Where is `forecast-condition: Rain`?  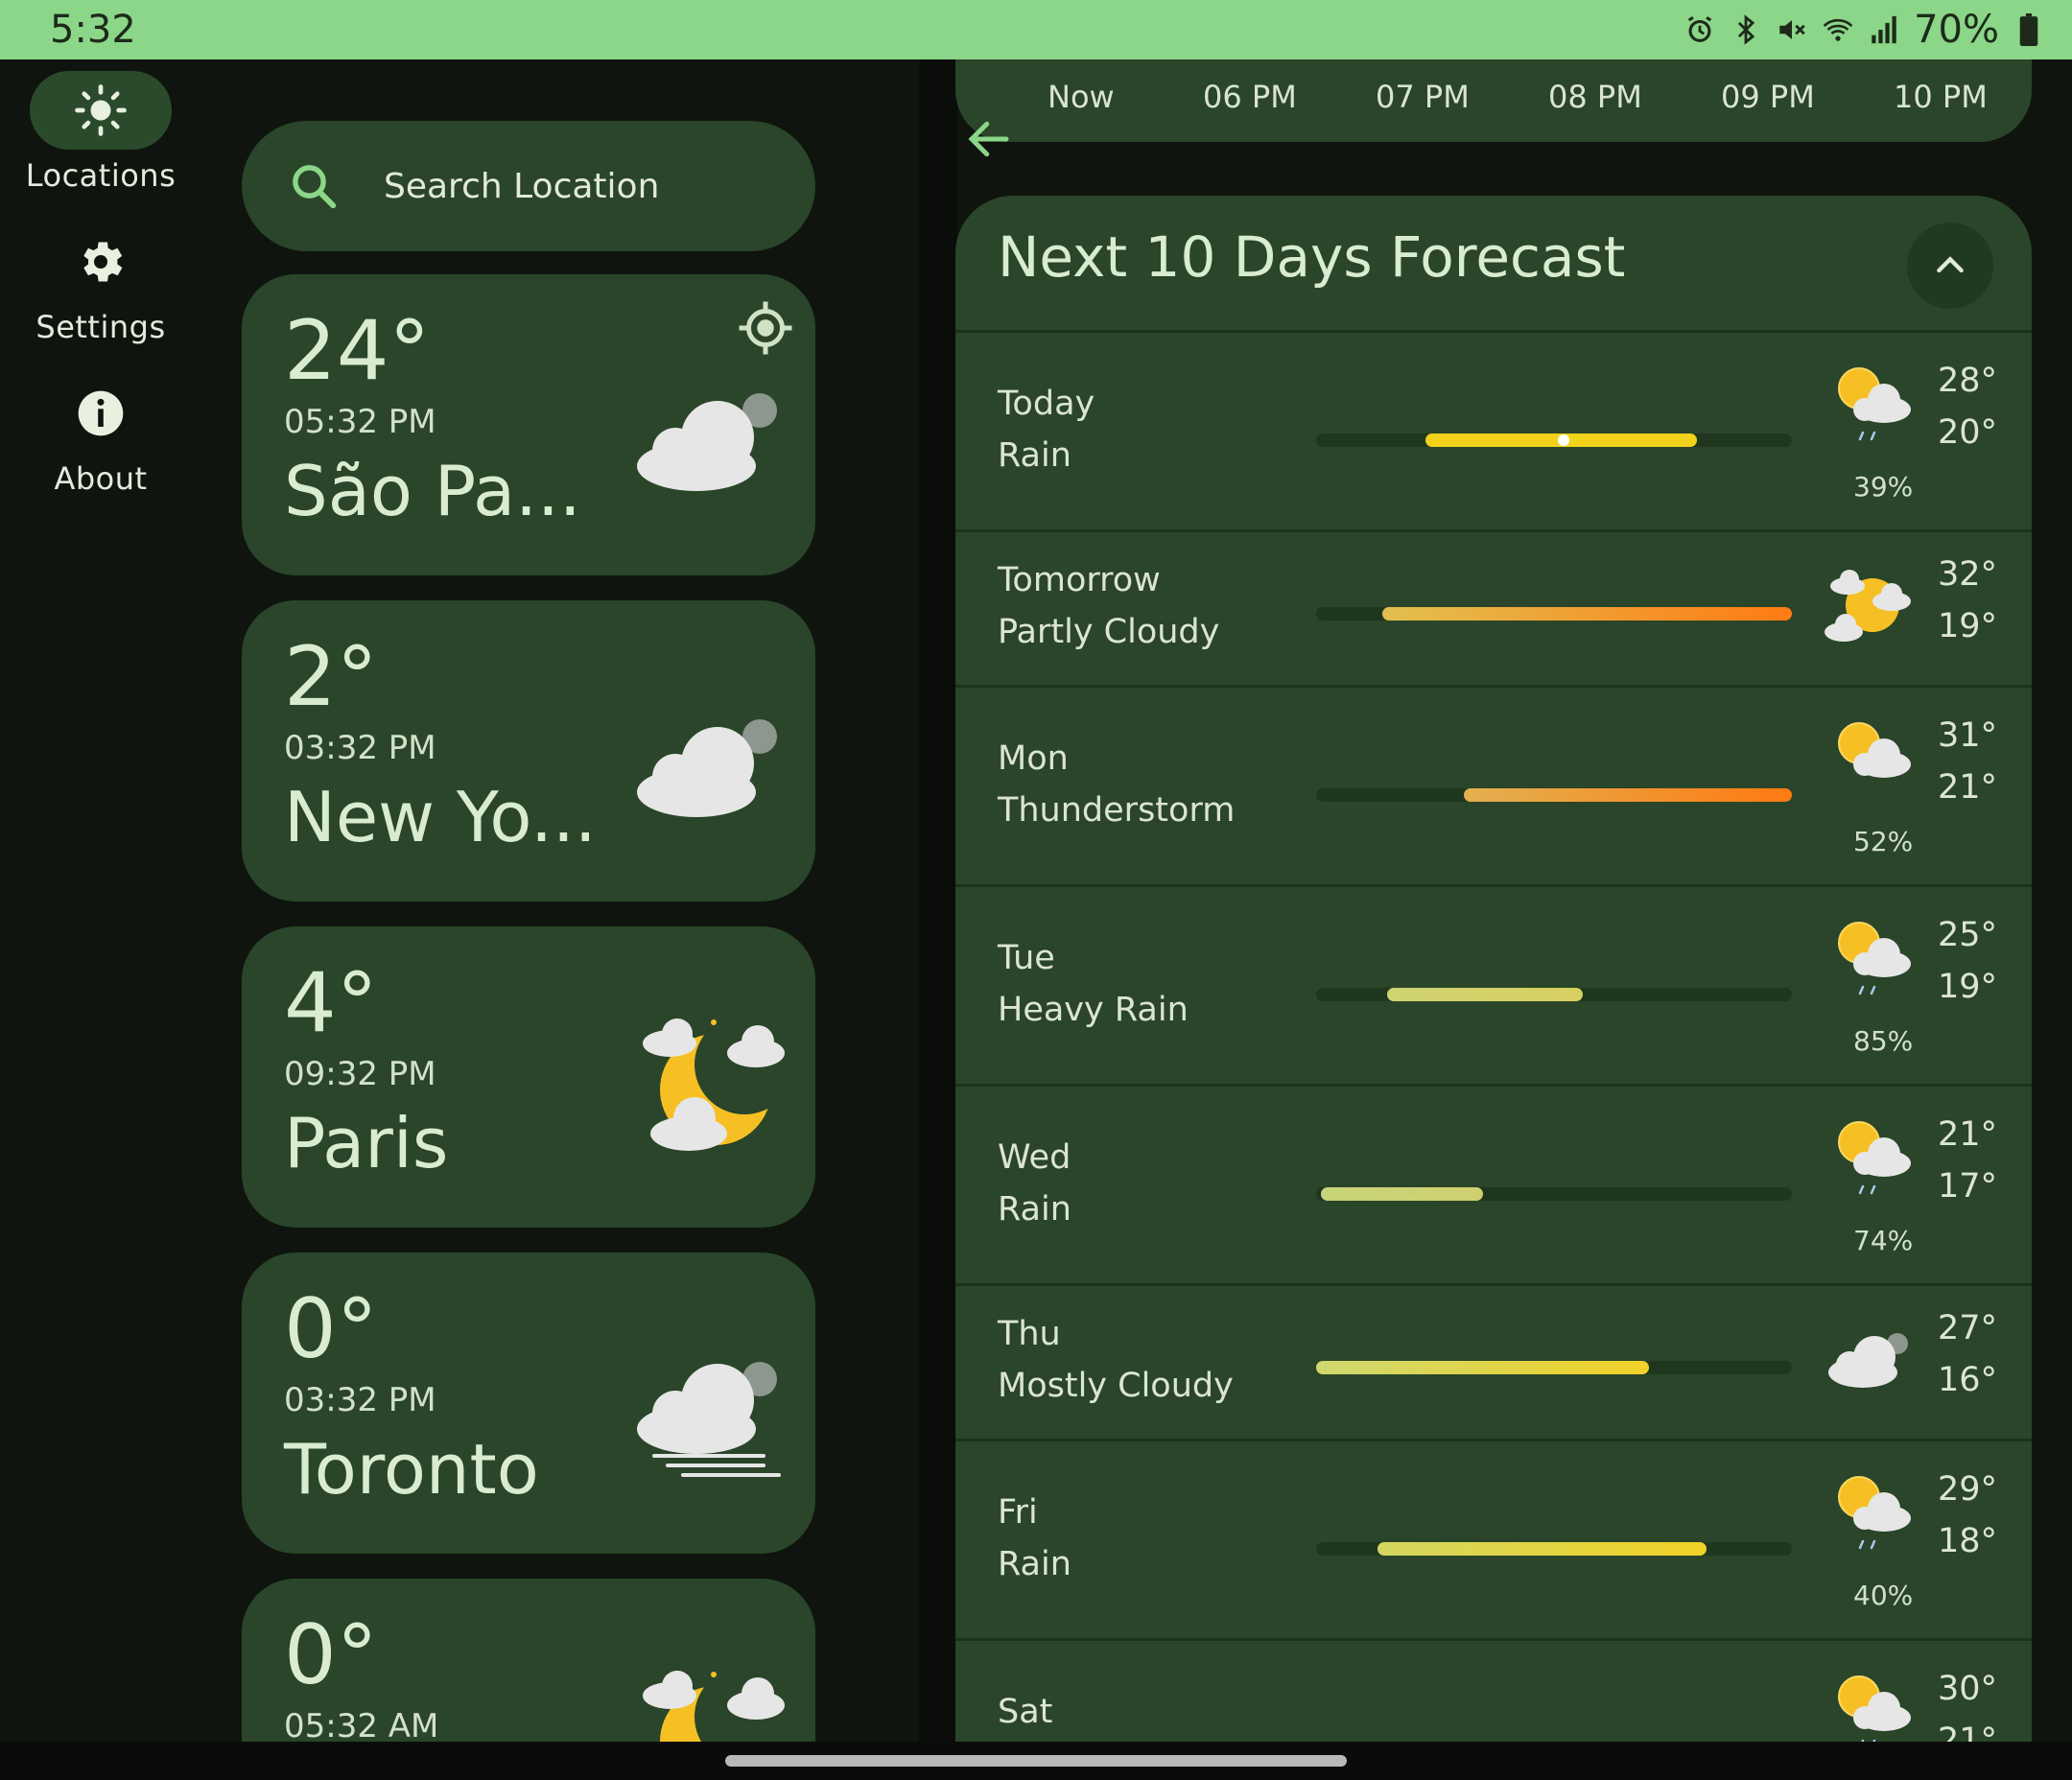
forecast-condition: Rain is located at coordinates (1034, 1209).